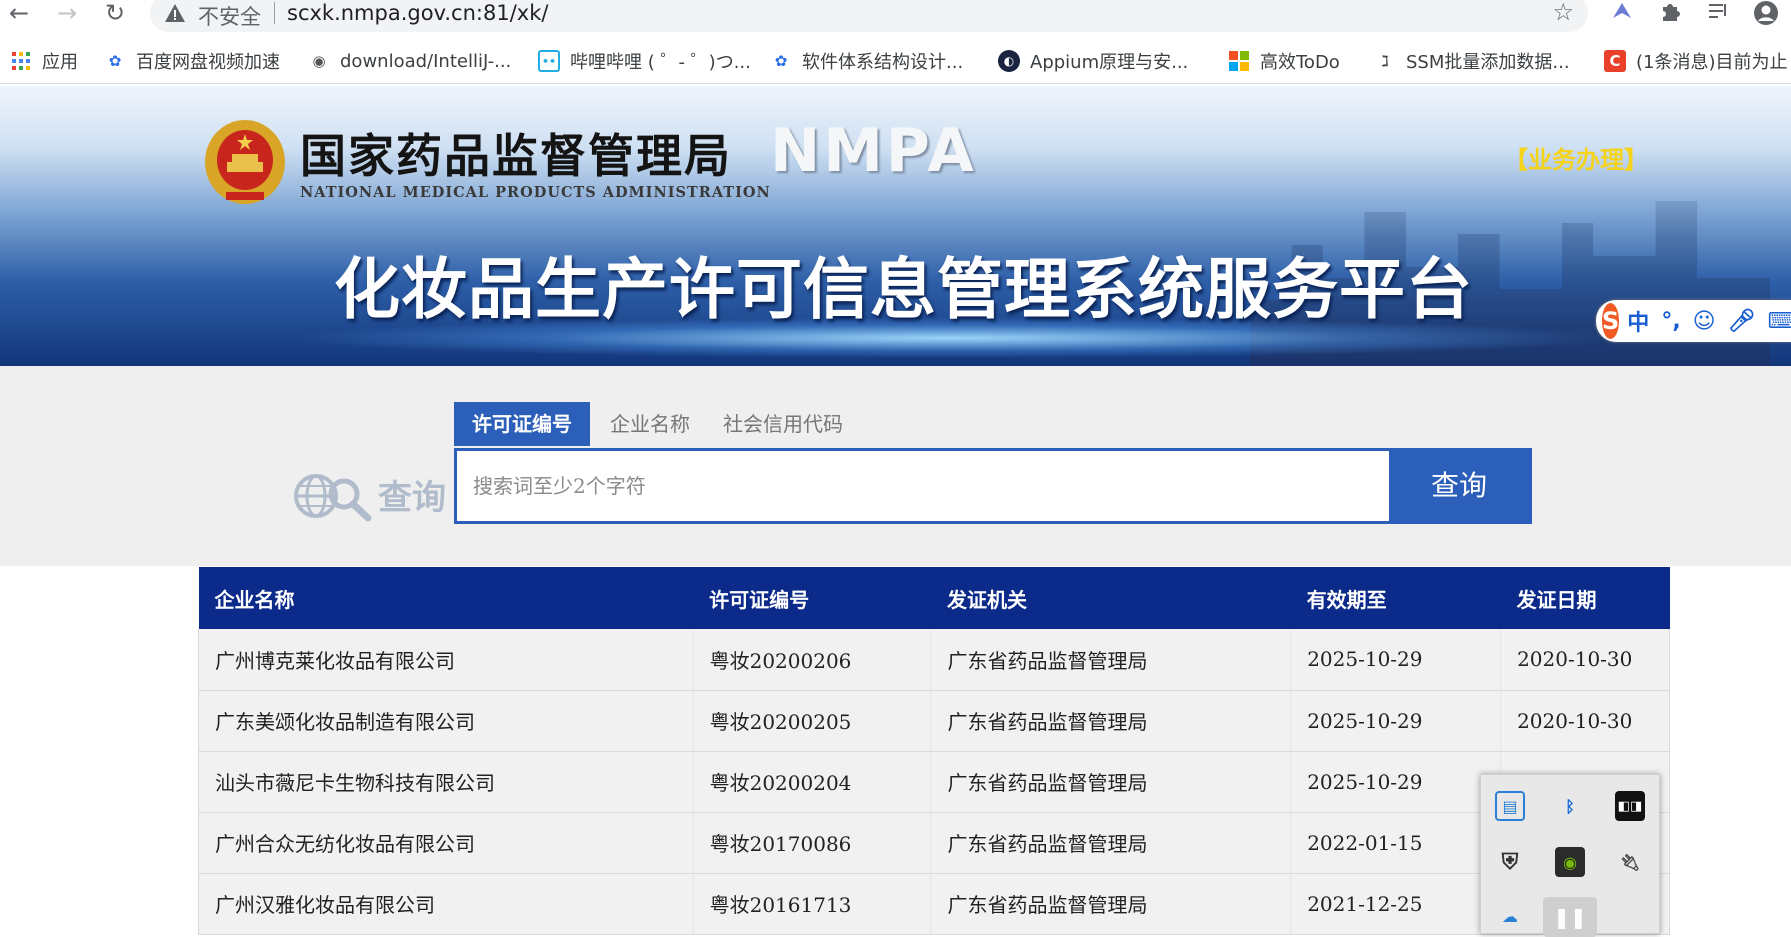  I want to click on network-monitor-icon: ▤, so click(1510, 806).